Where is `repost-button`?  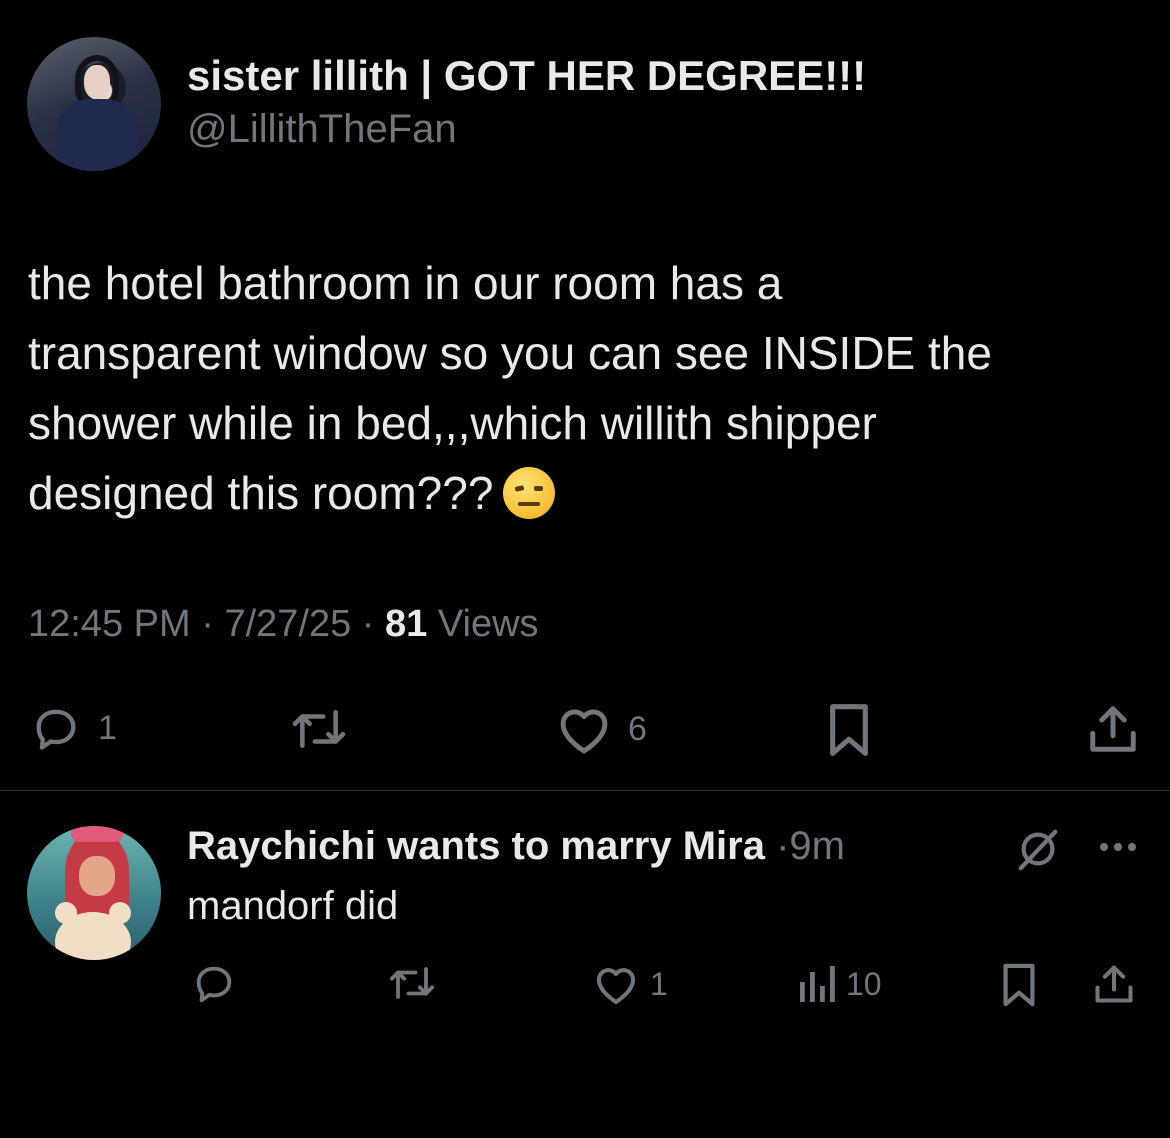 repost-button is located at coordinates (319, 729).